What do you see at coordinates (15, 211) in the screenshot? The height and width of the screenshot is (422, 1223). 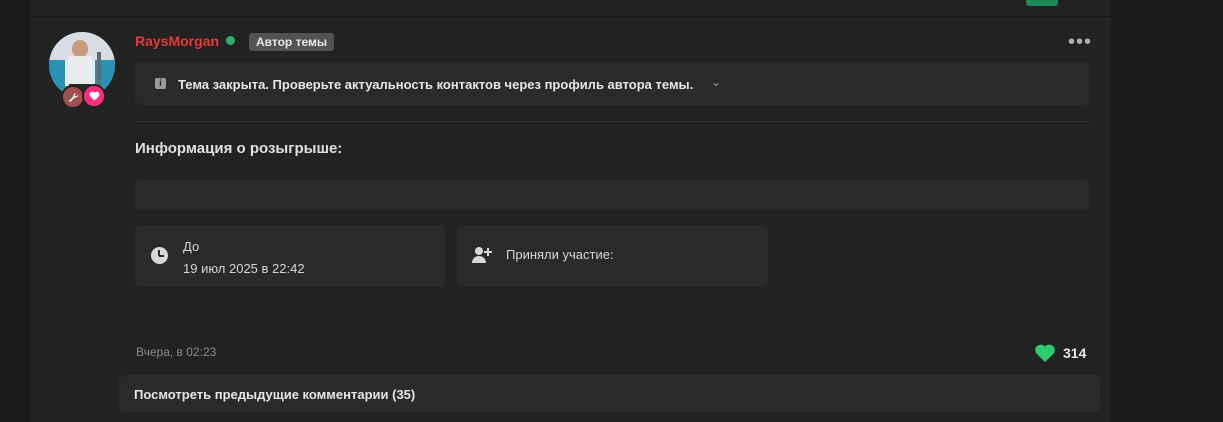 I see `page-left-gutter` at bounding box center [15, 211].